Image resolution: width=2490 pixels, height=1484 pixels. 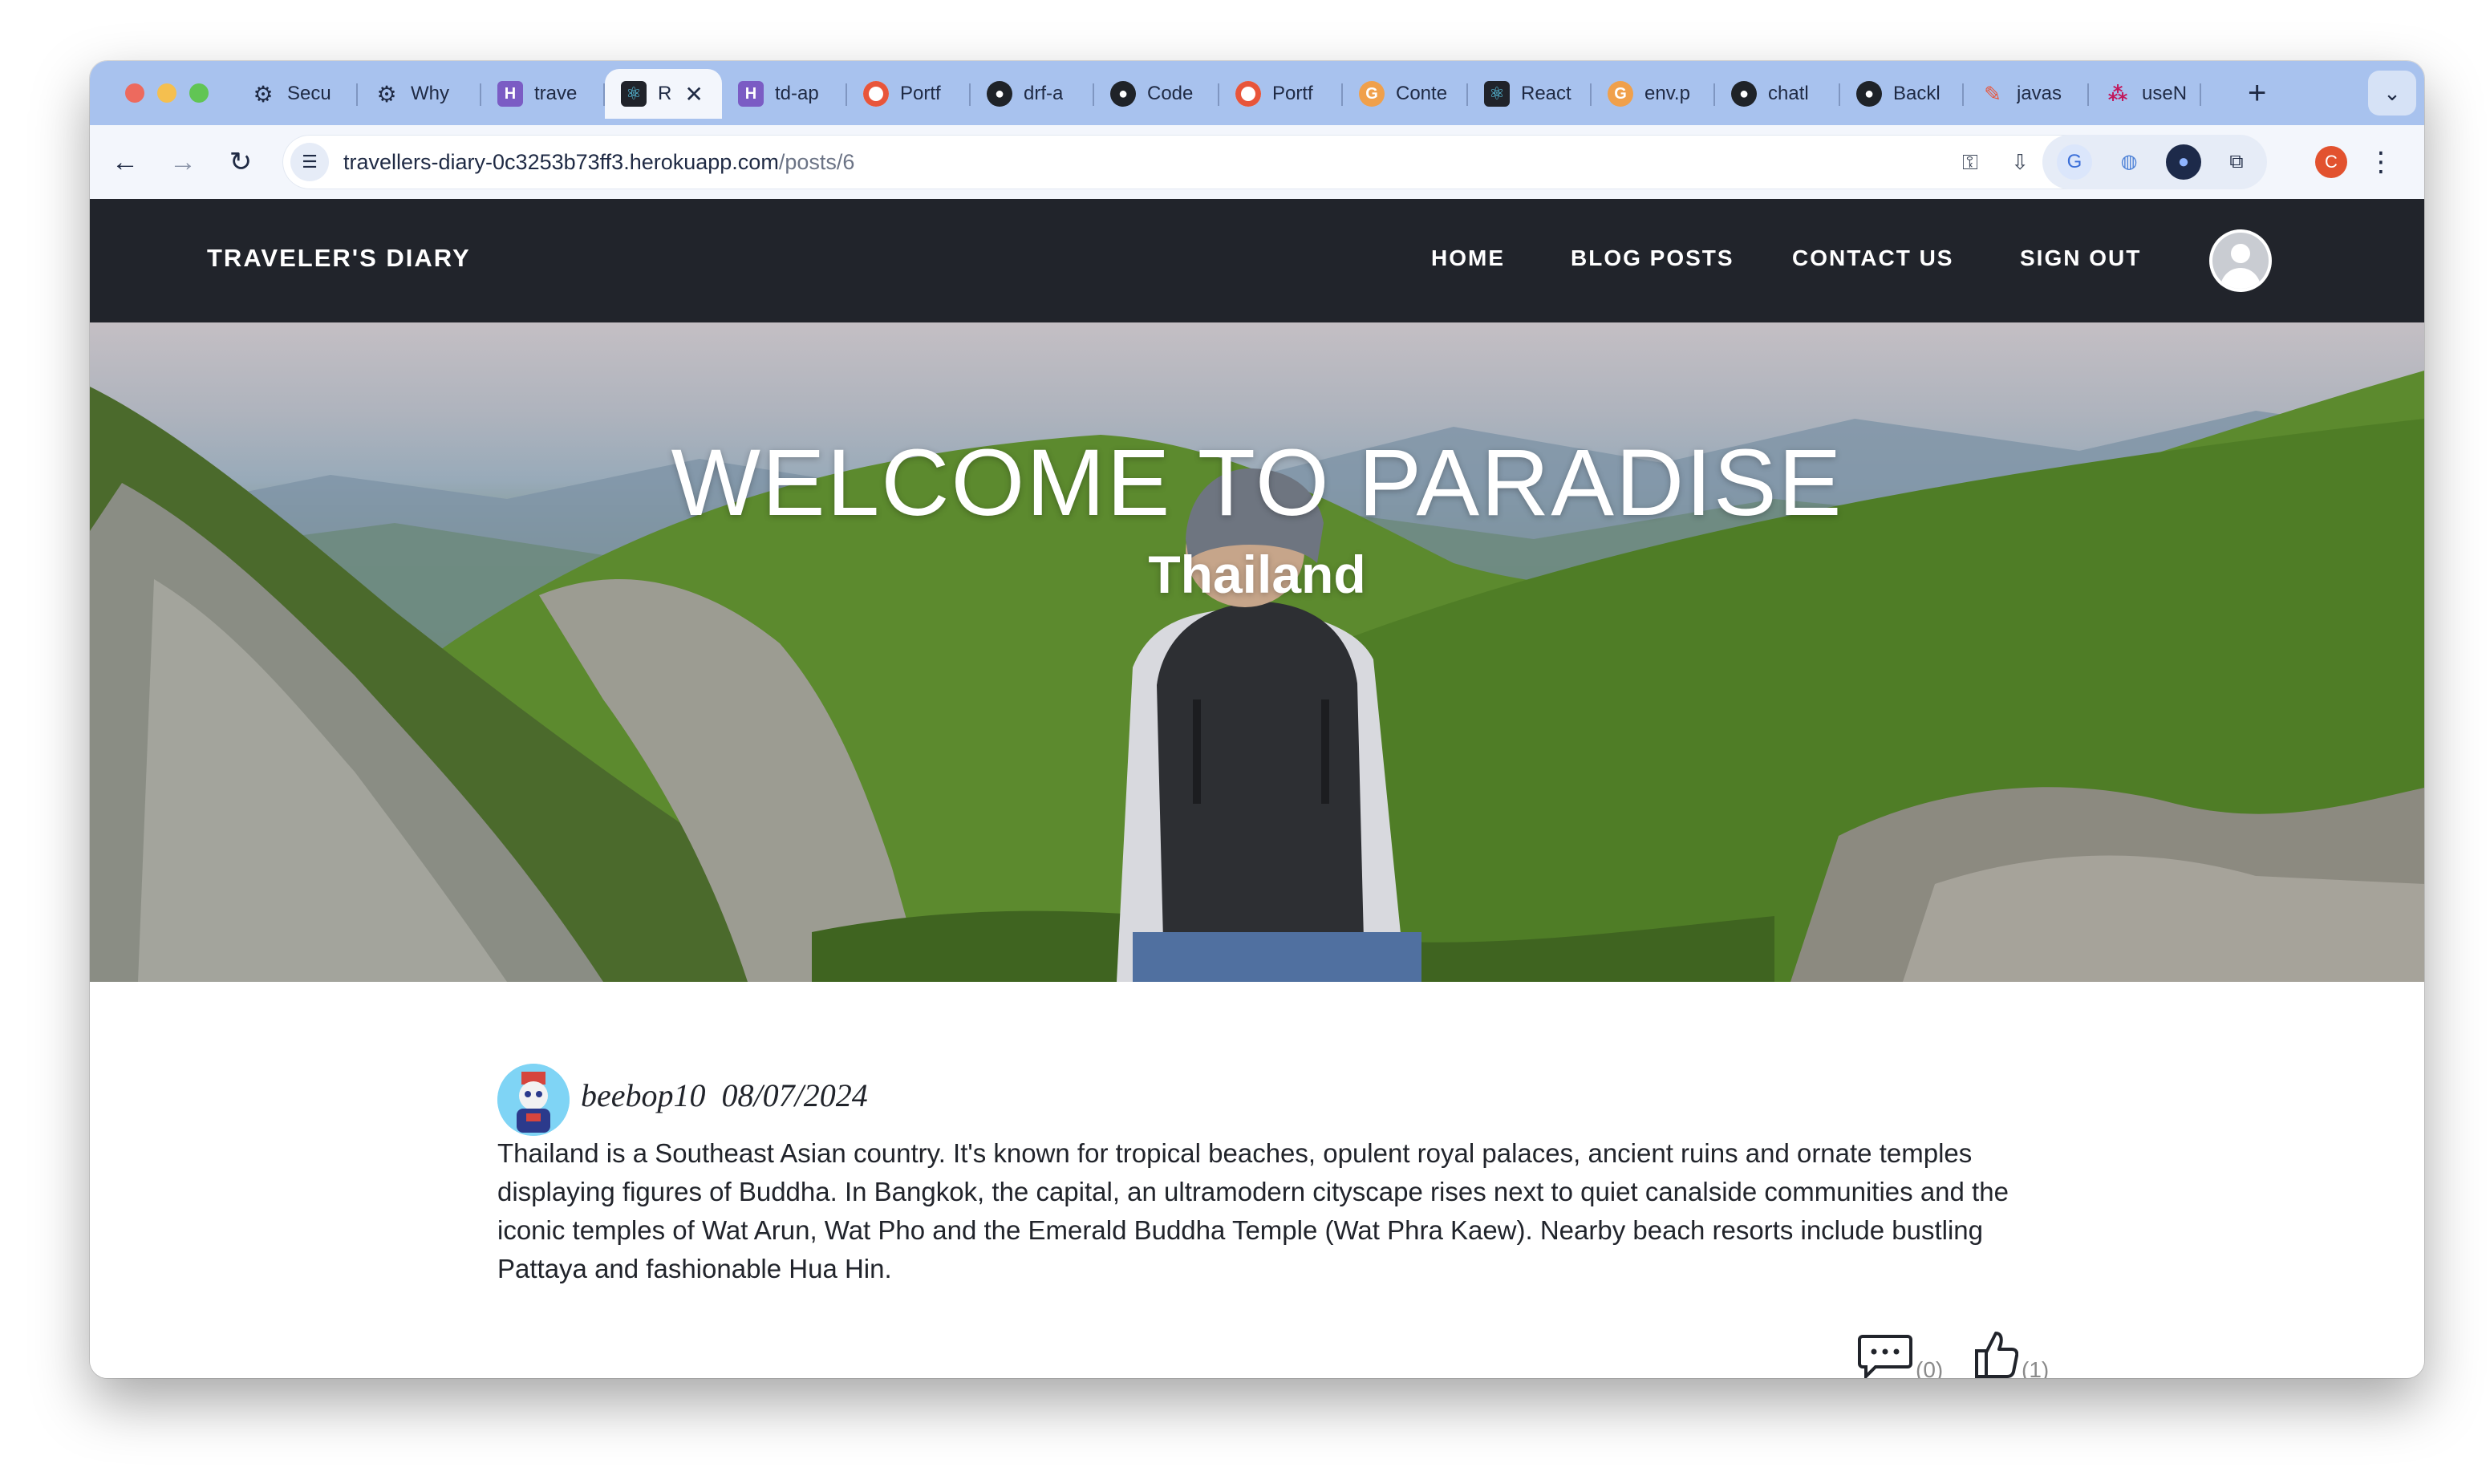 I want to click on profile-avatar: C, so click(x=2331, y=162).